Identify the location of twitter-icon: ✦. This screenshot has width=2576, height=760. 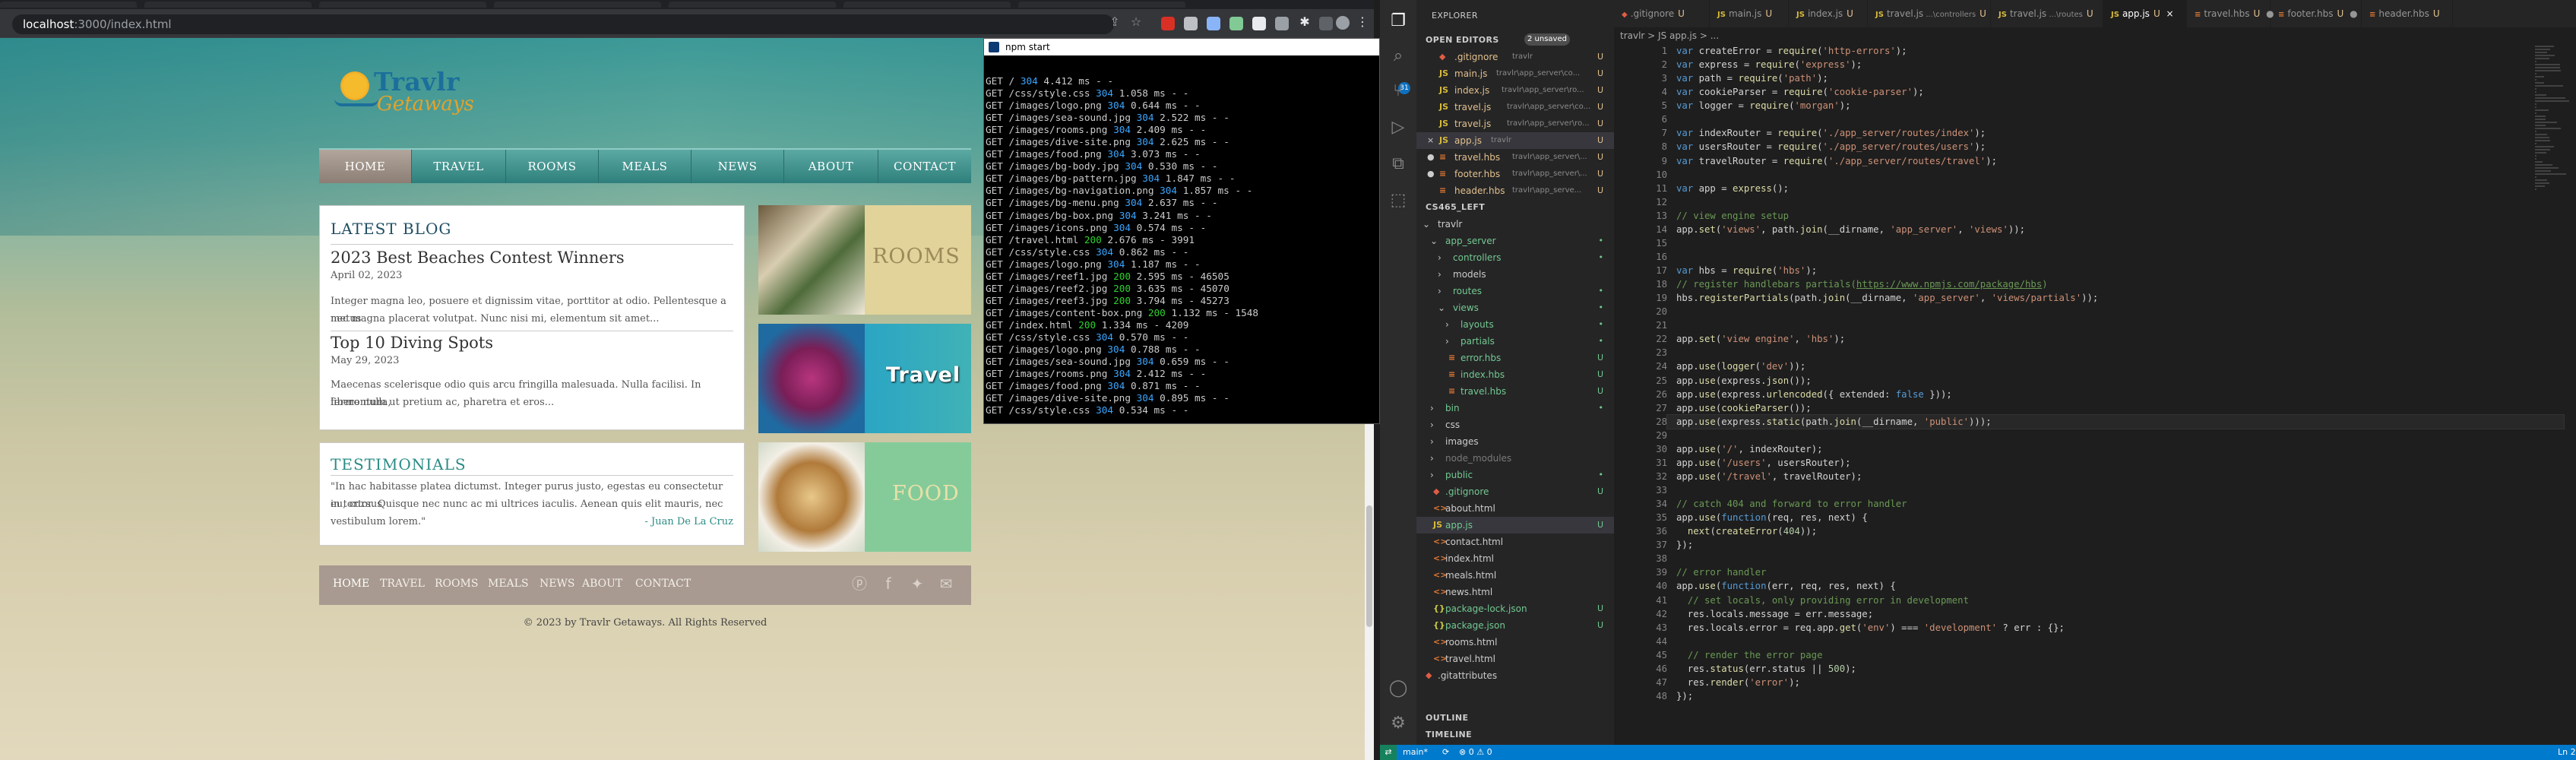
(917, 583).